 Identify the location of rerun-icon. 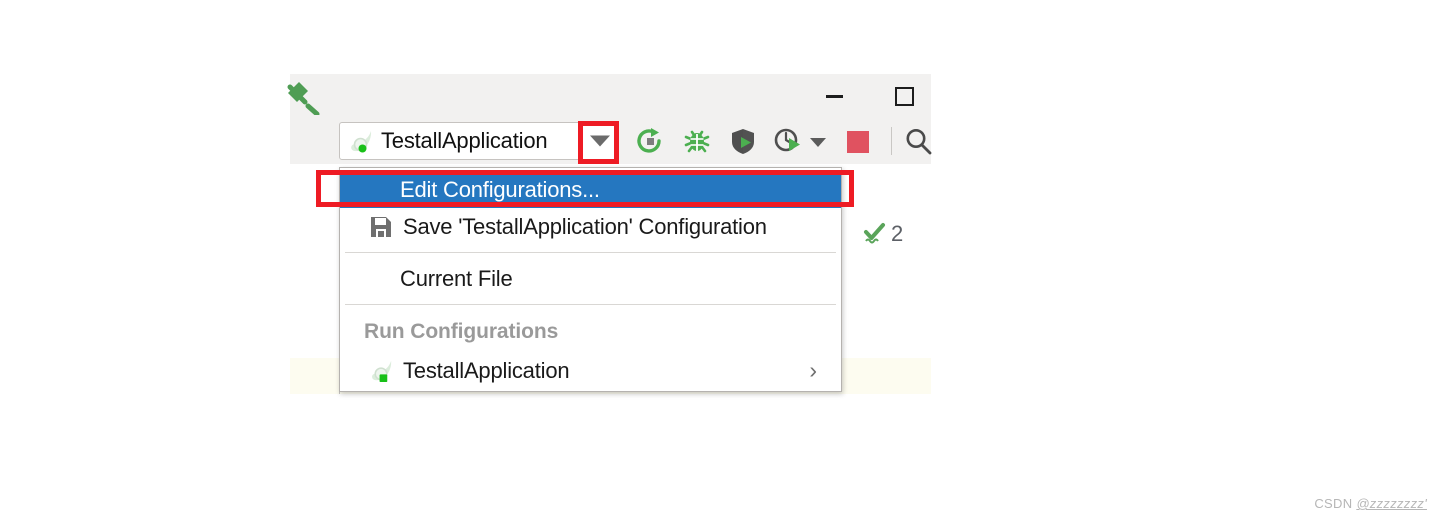
(650, 141).